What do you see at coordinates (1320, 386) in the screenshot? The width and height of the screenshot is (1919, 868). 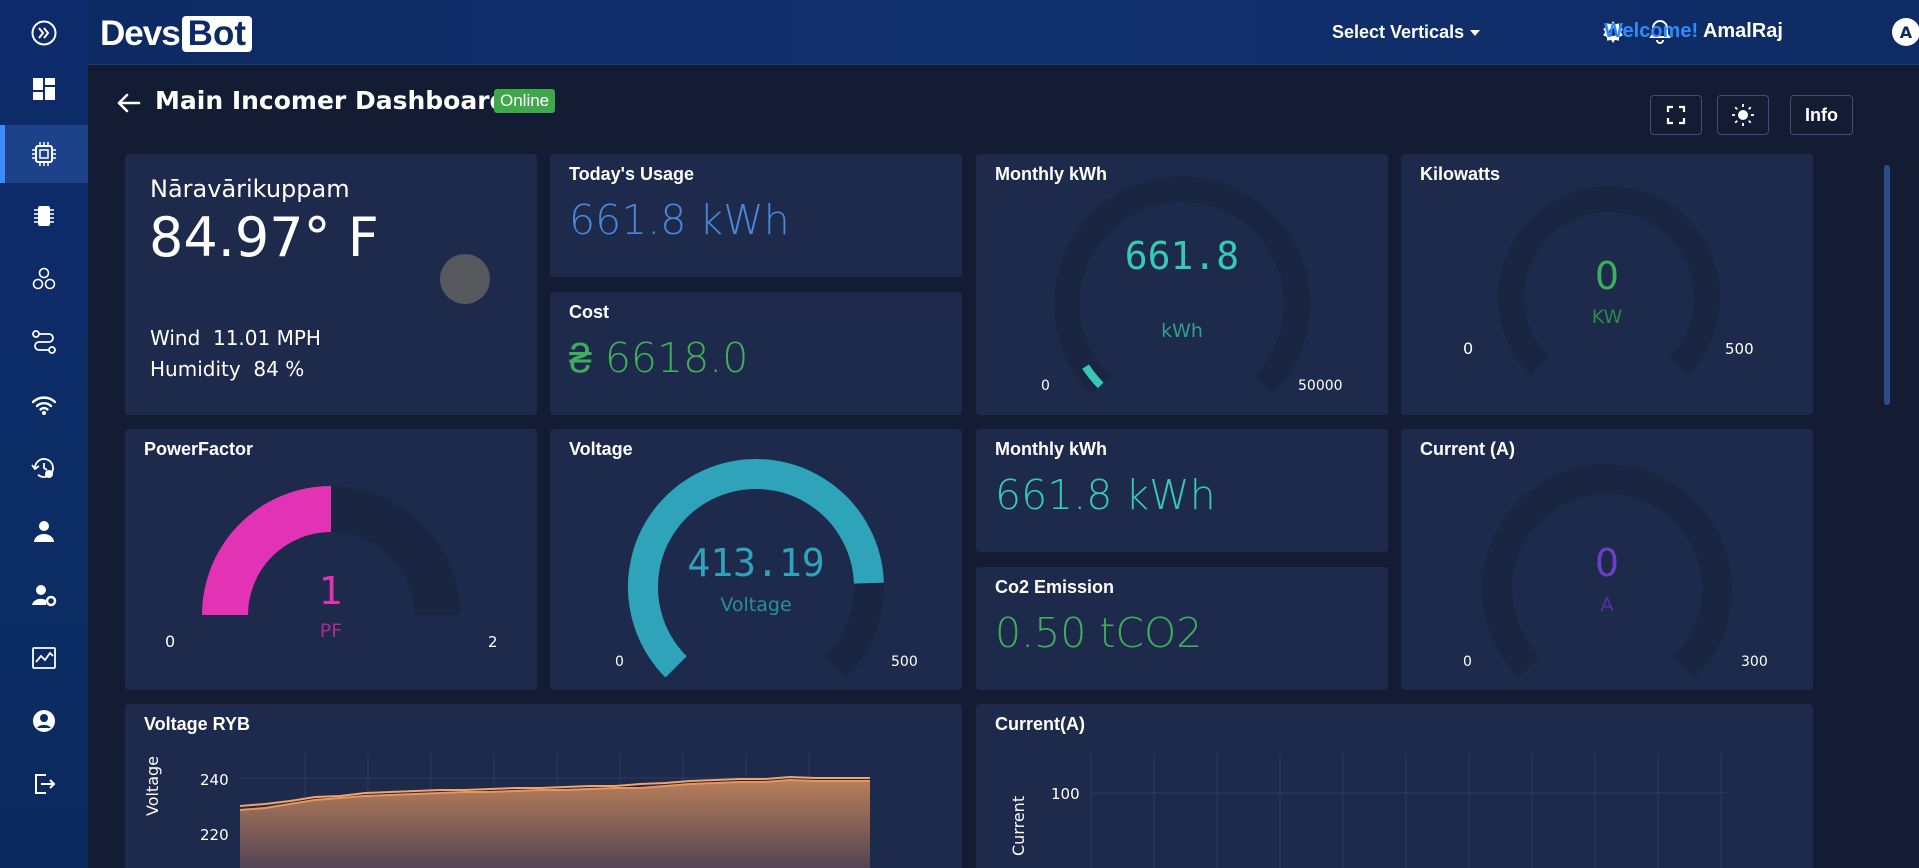 I see `monthly-gauge-max: 50000` at bounding box center [1320, 386].